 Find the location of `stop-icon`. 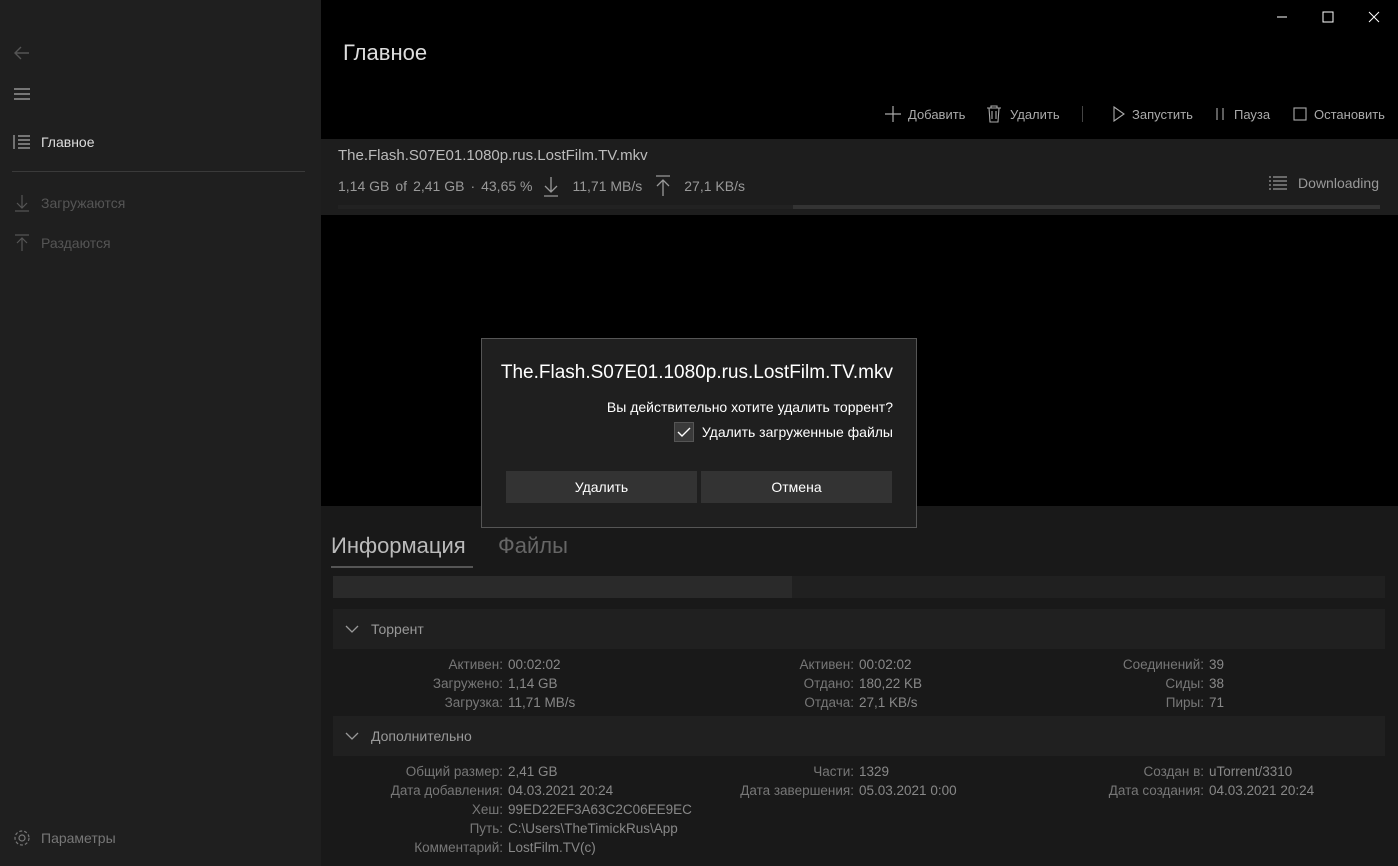

stop-icon is located at coordinates (1300, 114).